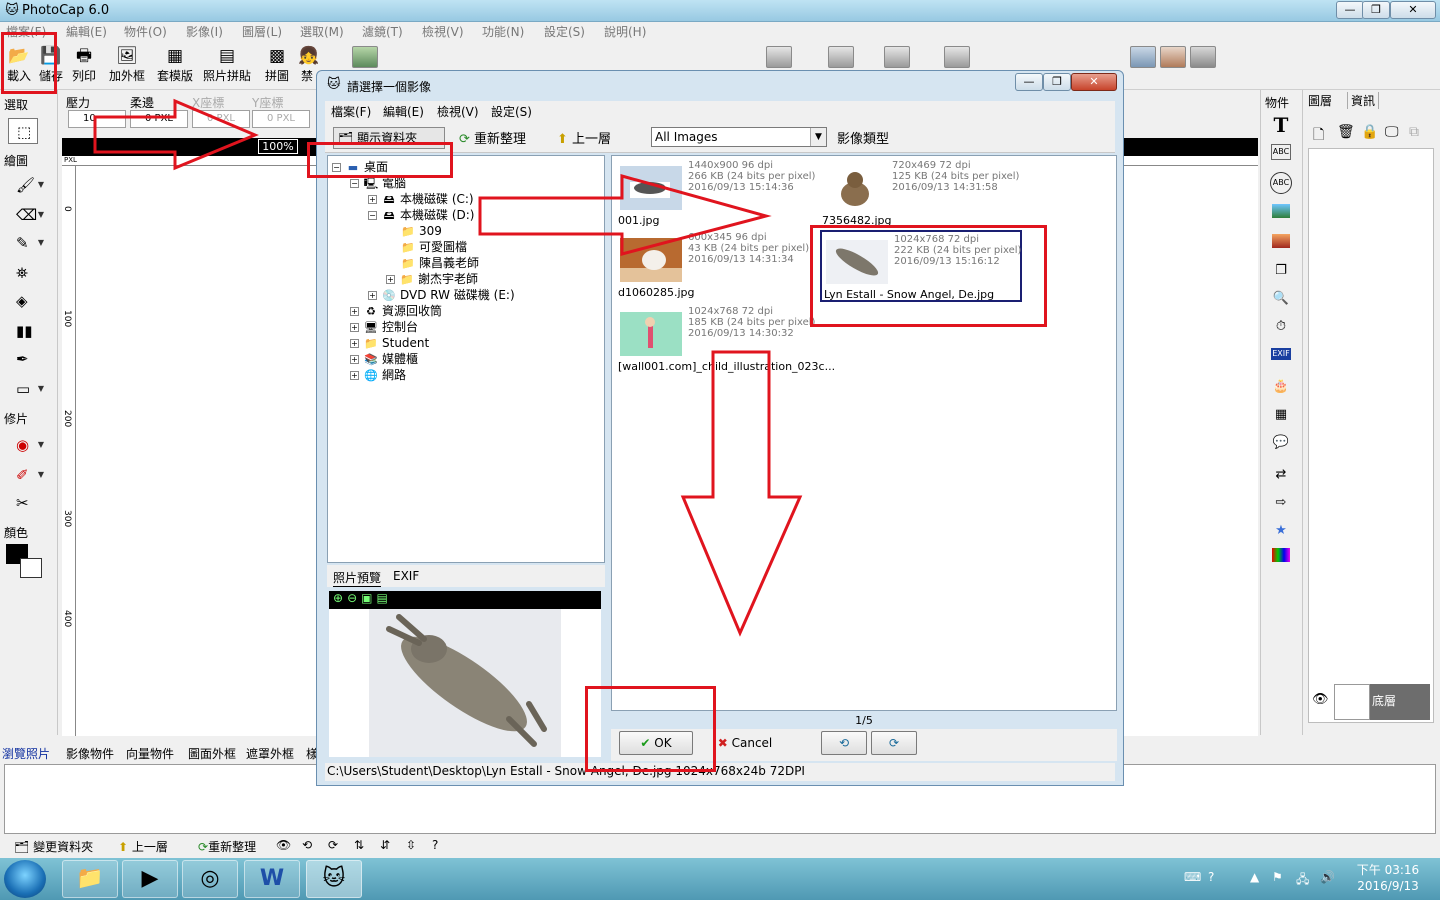 The image size is (1440, 900). I want to click on layer-thumbnail, so click(1352, 702).